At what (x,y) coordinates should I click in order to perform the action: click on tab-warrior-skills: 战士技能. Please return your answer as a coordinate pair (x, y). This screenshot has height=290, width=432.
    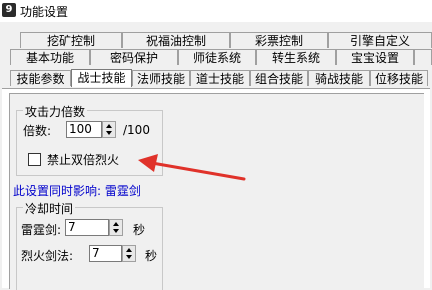
    Looking at the image, I should click on (101, 78).